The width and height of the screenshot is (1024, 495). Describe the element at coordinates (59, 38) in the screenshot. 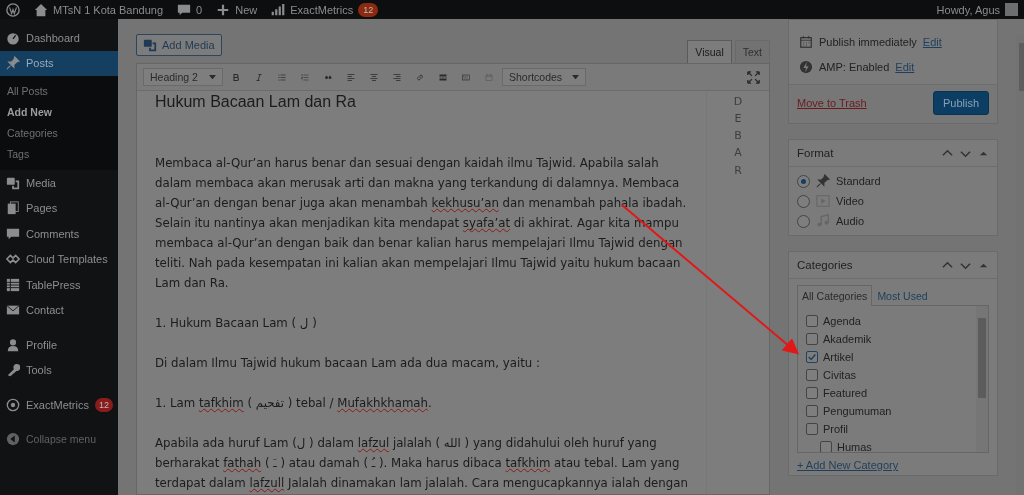

I see `menu-item: Dashboard` at that location.